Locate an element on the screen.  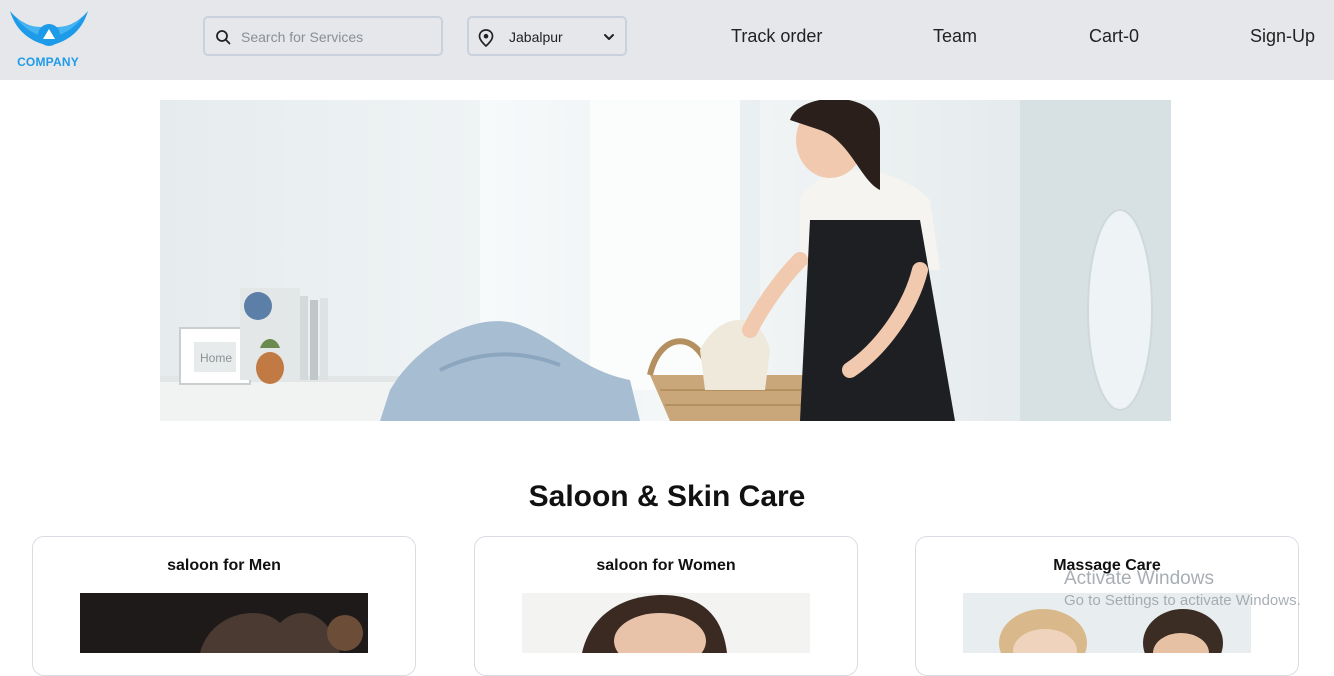
location-value: Jabalpur is located at coordinates (536, 37).